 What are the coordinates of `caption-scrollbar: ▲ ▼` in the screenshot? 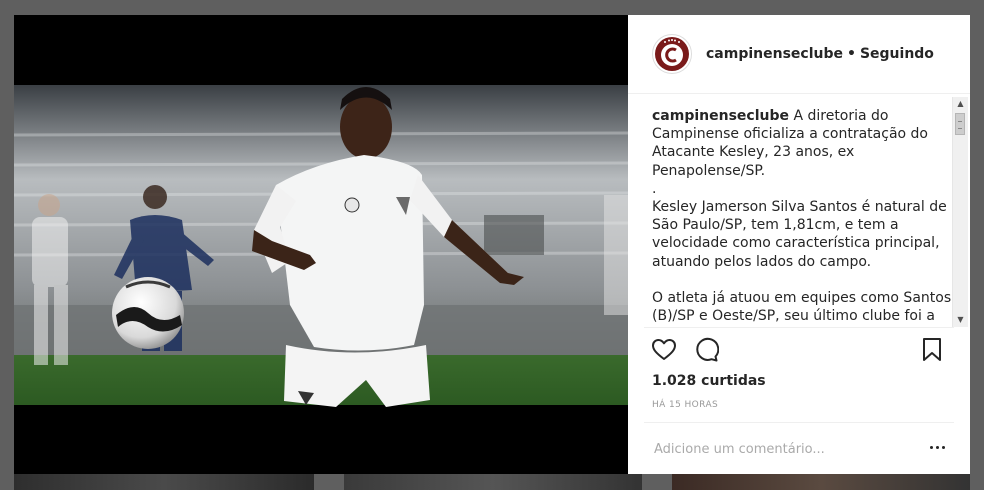 It's located at (960, 212).